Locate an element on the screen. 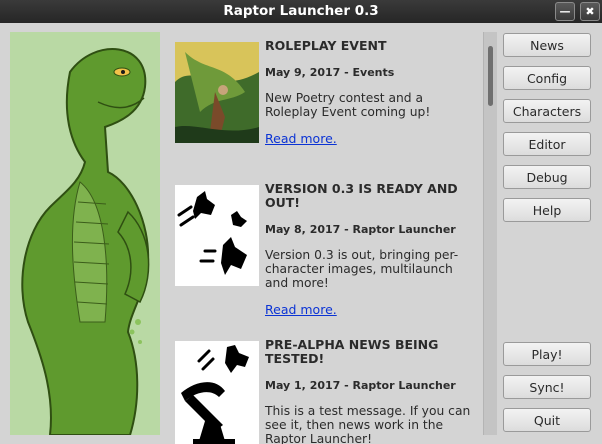  minimize-button: — is located at coordinates (565, 11).